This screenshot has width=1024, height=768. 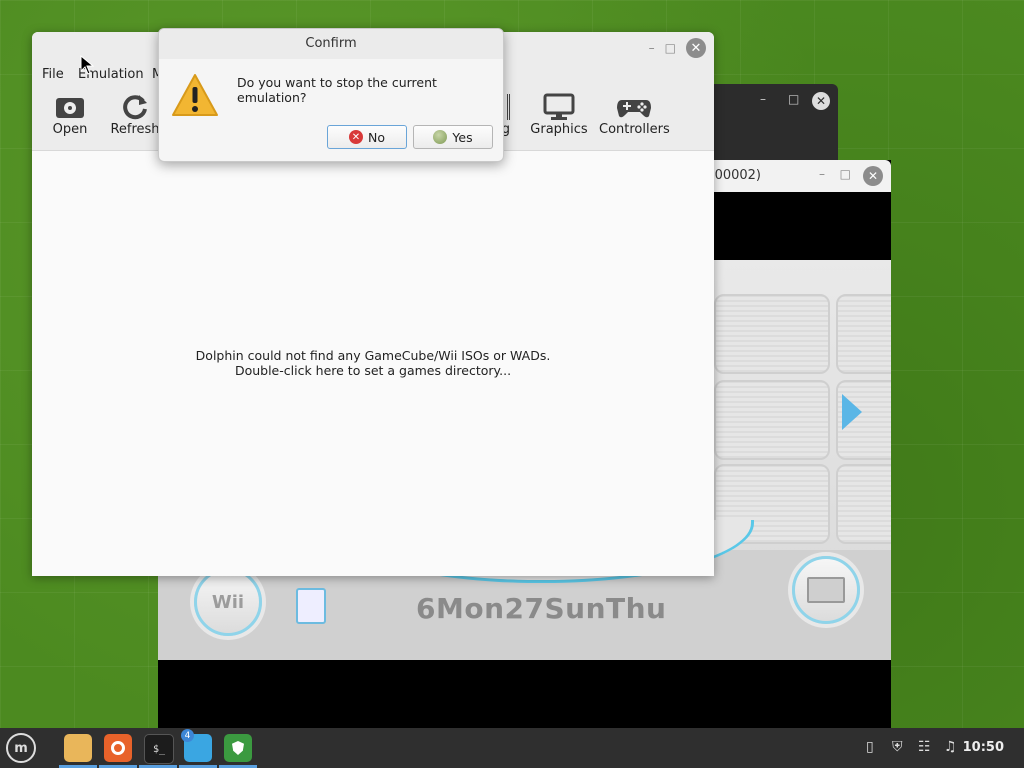 What do you see at coordinates (559, 129) in the screenshot?
I see `graphics-label: Graphics` at bounding box center [559, 129].